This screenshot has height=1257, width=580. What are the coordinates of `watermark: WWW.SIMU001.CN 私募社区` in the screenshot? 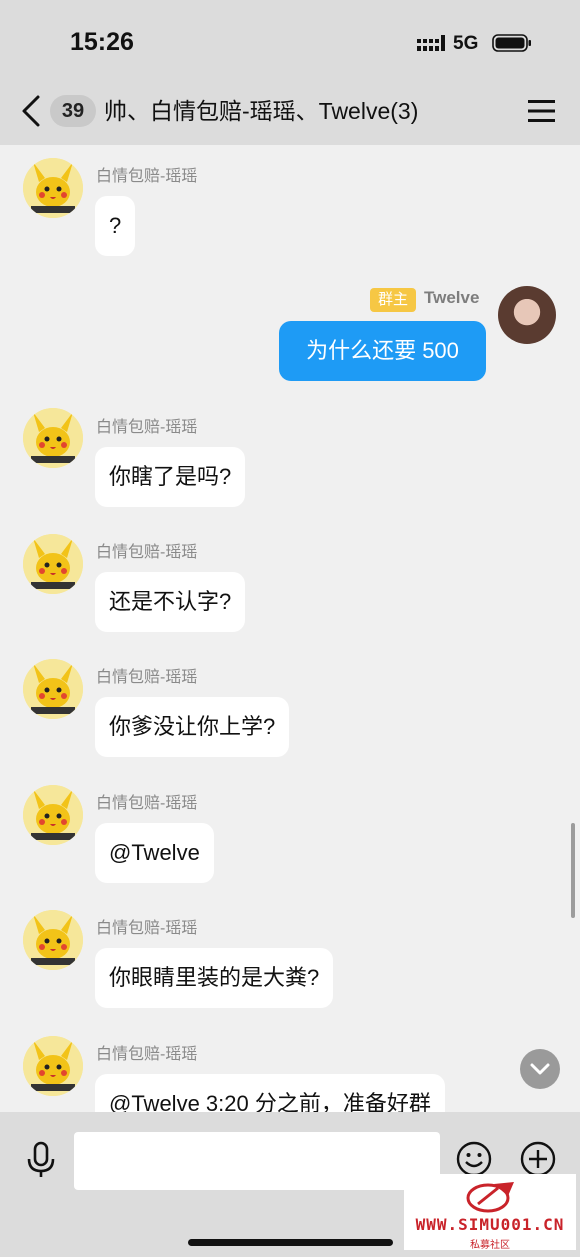 It's located at (490, 1212).